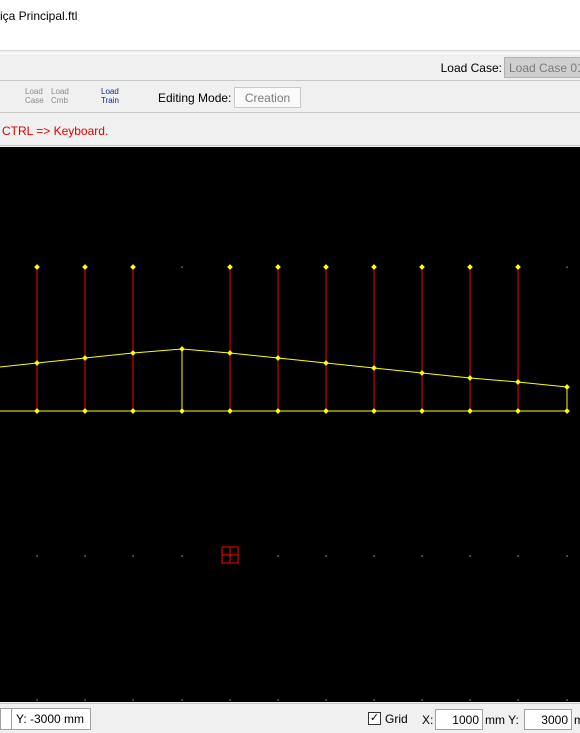 Image resolution: width=580 pixels, height=733 pixels. Describe the element at coordinates (542, 67) in the screenshot. I see `load-case-select: Load Case 01` at that location.